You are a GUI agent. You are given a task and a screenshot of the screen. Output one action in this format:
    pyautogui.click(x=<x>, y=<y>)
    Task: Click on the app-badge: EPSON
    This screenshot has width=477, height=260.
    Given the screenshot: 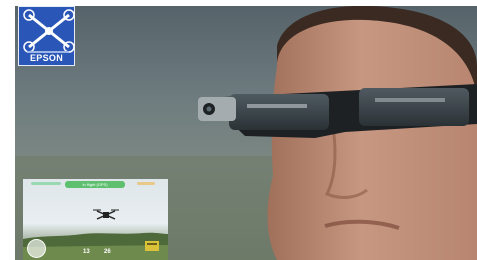 What is the action you would take?
    pyautogui.click(x=46, y=36)
    